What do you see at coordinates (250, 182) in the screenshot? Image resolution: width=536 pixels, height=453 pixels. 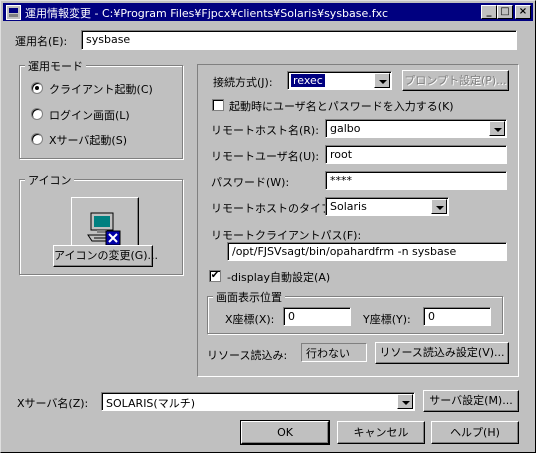 I see `password-label: パスワード(W):` at bounding box center [250, 182].